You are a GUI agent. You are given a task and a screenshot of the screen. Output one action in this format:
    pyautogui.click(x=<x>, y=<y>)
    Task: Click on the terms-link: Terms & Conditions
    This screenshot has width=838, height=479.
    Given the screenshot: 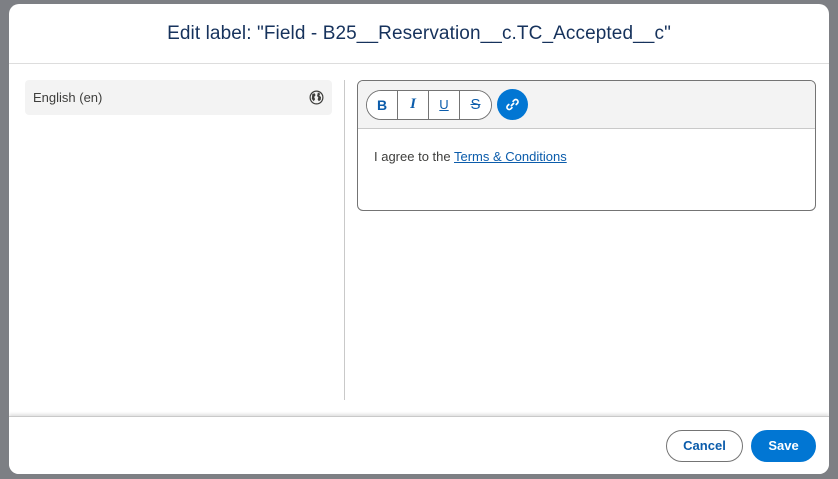 What is the action you would take?
    pyautogui.click(x=510, y=156)
    